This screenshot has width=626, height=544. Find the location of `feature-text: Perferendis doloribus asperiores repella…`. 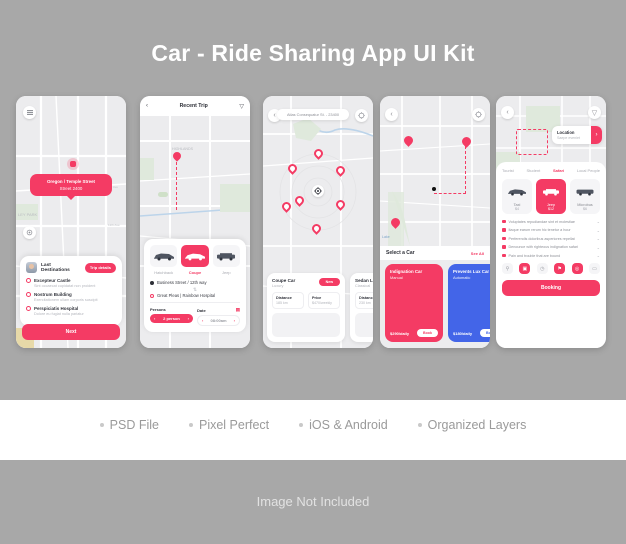

feature-text: Perferendis doloribus asperiores repella… is located at coordinates (541, 238).